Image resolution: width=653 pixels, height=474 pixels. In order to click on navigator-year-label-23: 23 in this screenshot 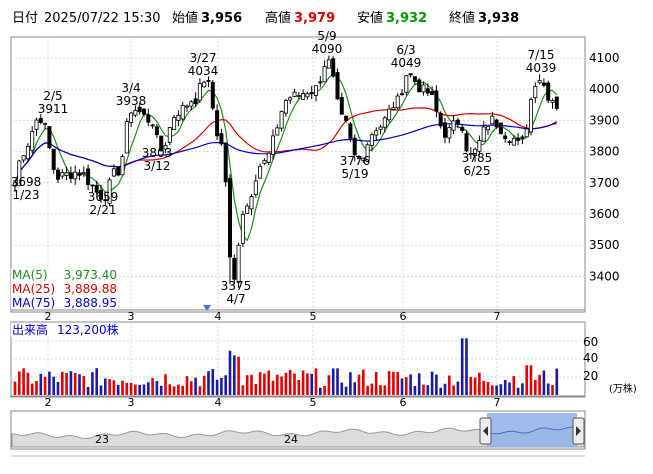, I will do `click(102, 439)`.